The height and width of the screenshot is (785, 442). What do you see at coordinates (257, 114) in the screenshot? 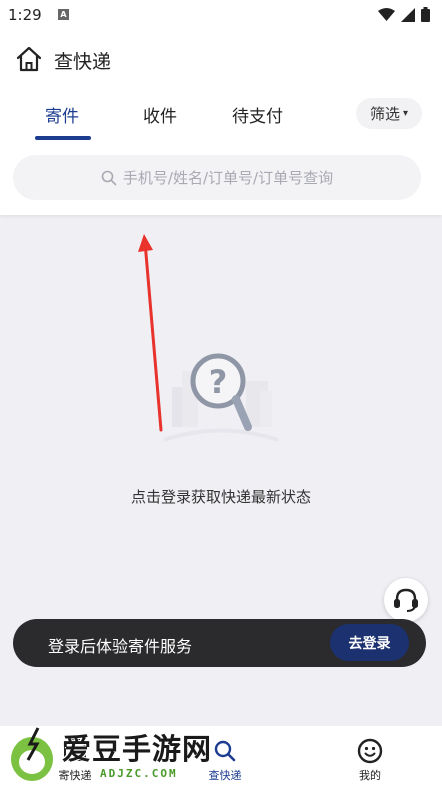
I see `tab-pending-payment: 待支付` at bounding box center [257, 114].